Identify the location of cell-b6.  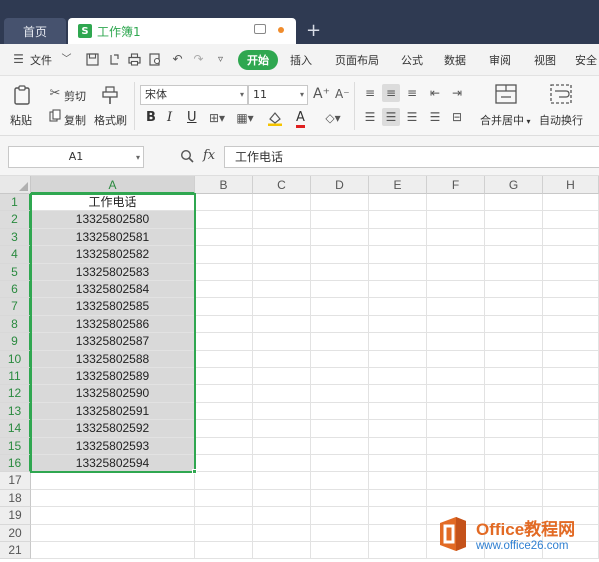
(224, 290).